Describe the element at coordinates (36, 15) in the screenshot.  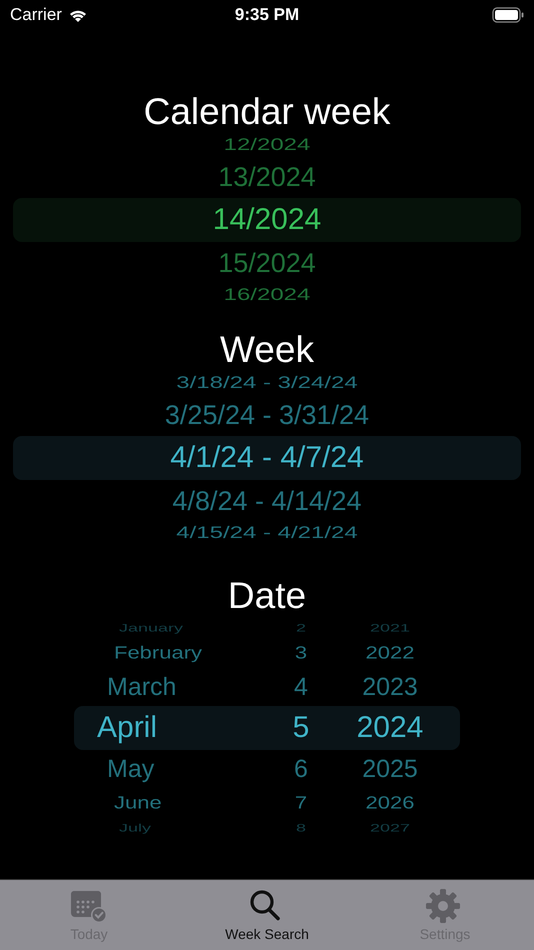
I see `carrier-label: Carrier` at that location.